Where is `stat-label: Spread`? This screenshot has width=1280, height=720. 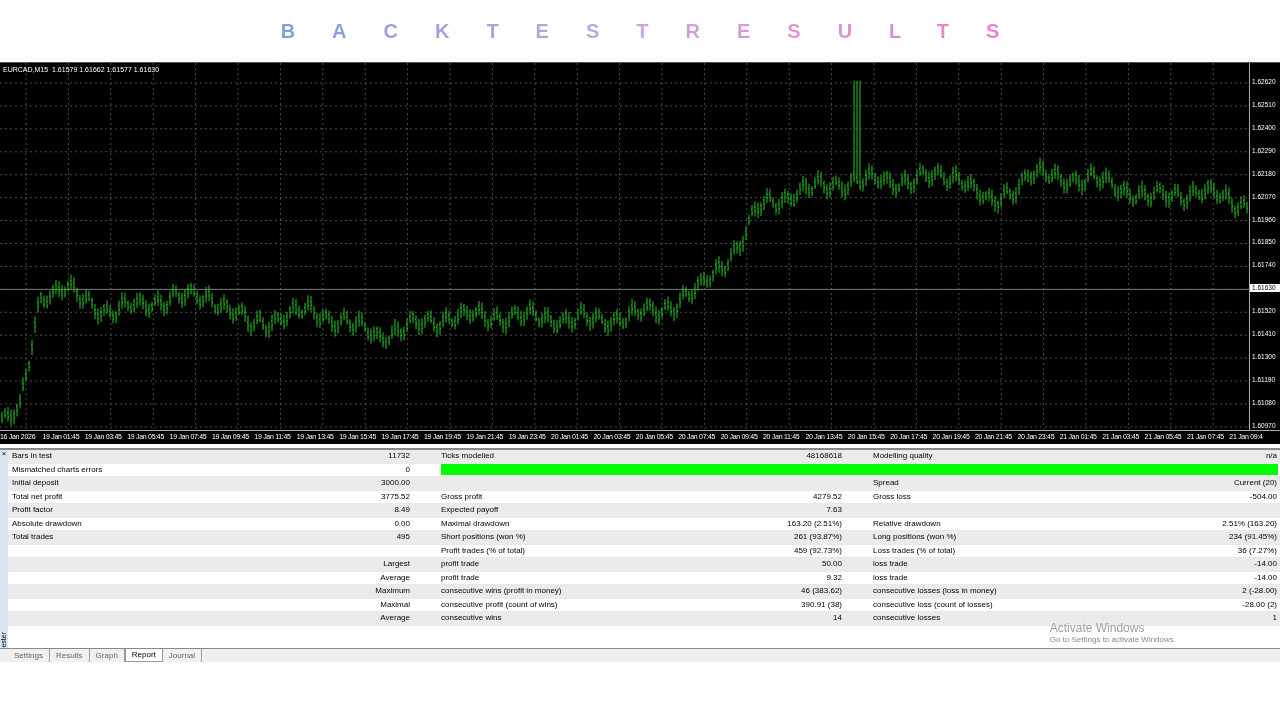 stat-label: Spread is located at coordinates (886, 483).